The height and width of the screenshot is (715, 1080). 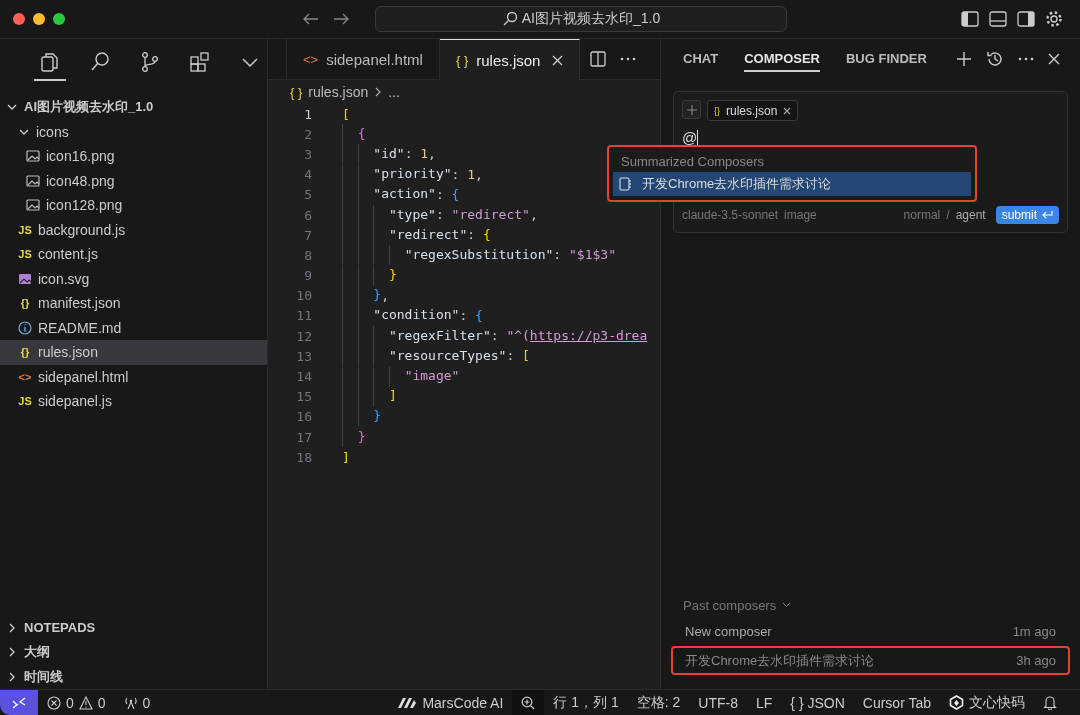 What do you see at coordinates (303, 316) in the screenshot?
I see `line-number: 11` at bounding box center [303, 316].